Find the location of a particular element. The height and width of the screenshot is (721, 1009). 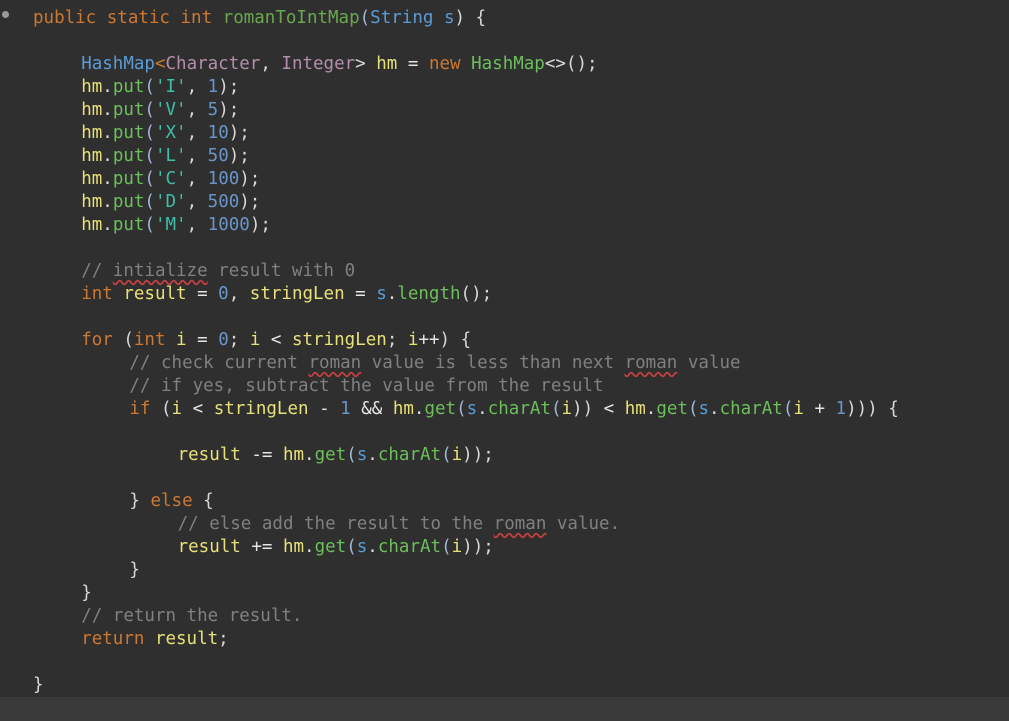

code-token: int is located at coordinates (102, 294).